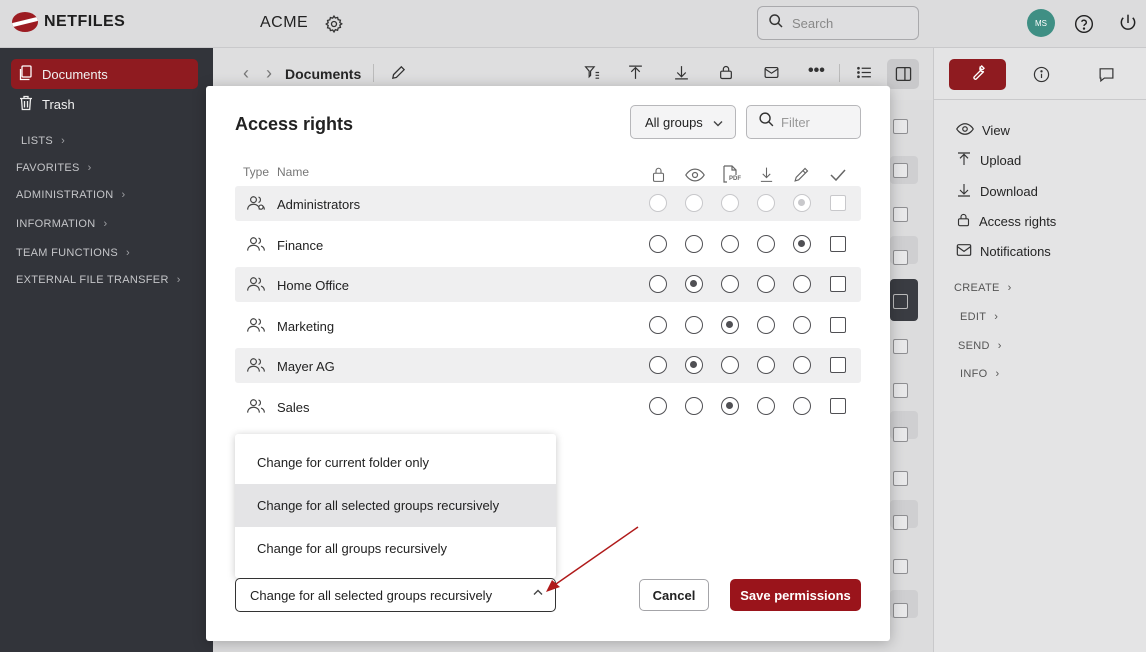 The width and height of the screenshot is (1146, 652). Describe the element at coordinates (334, 26) in the screenshot. I see `gear-icon` at that location.